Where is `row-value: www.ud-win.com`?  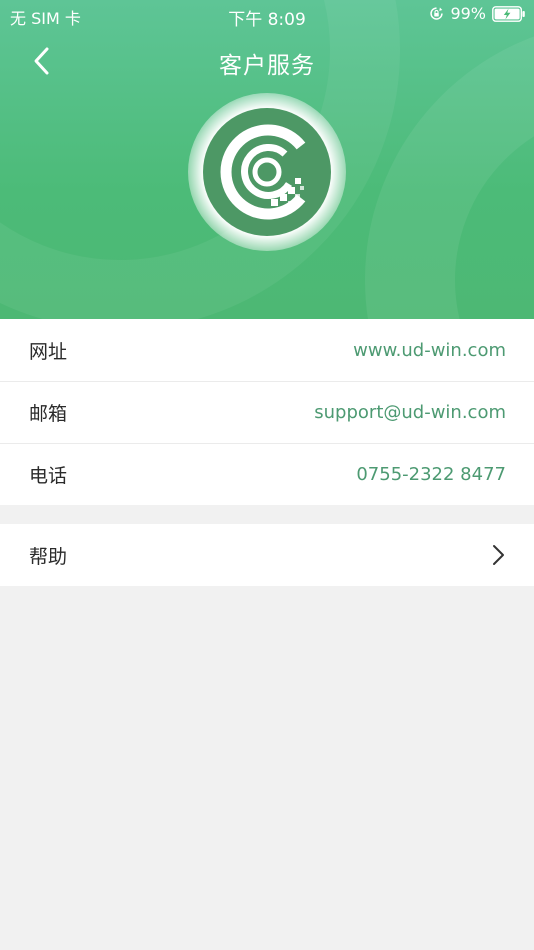 row-value: www.ud-win.com is located at coordinates (429, 350).